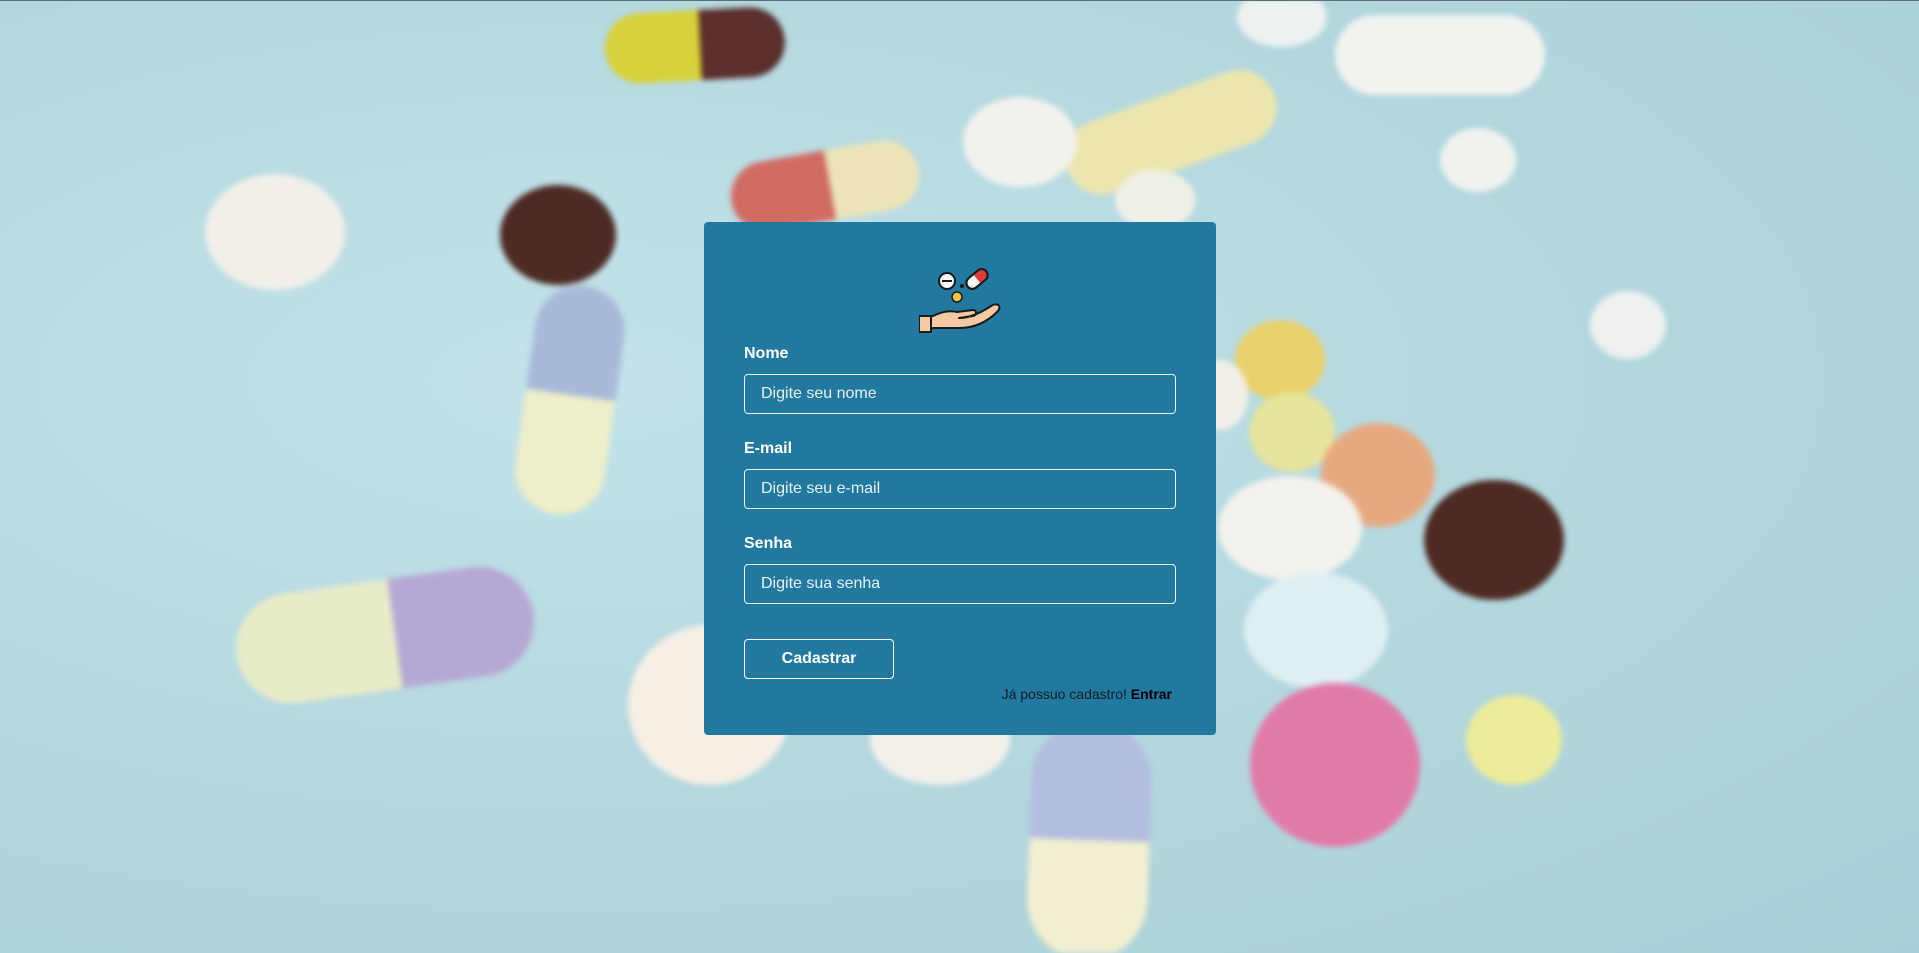 The image size is (1919, 953). What do you see at coordinates (960, 302) in the screenshot?
I see `hand-receiving-pills-icon` at bounding box center [960, 302].